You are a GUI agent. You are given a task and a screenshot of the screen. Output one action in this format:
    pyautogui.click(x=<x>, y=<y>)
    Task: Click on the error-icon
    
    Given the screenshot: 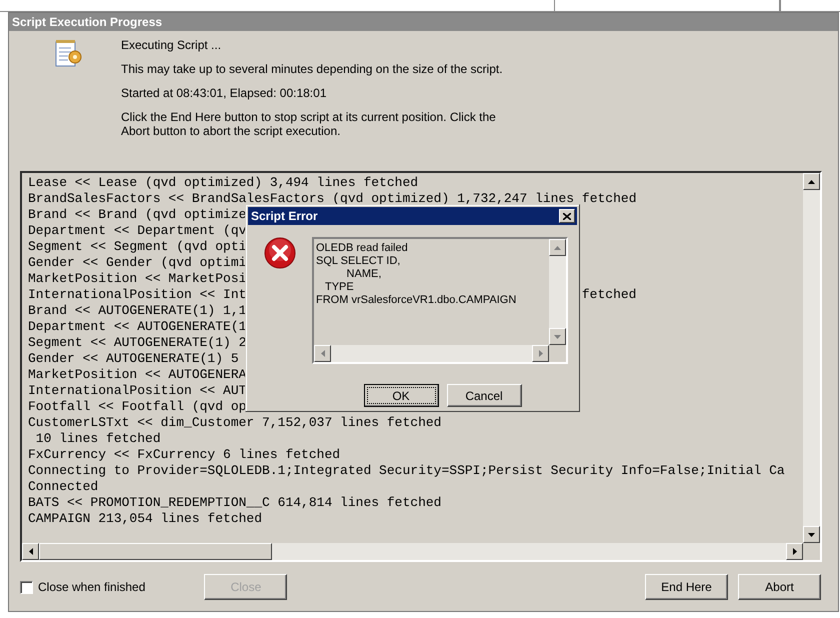 What is the action you would take?
    pyautogui.click(x=280, y=253)
    